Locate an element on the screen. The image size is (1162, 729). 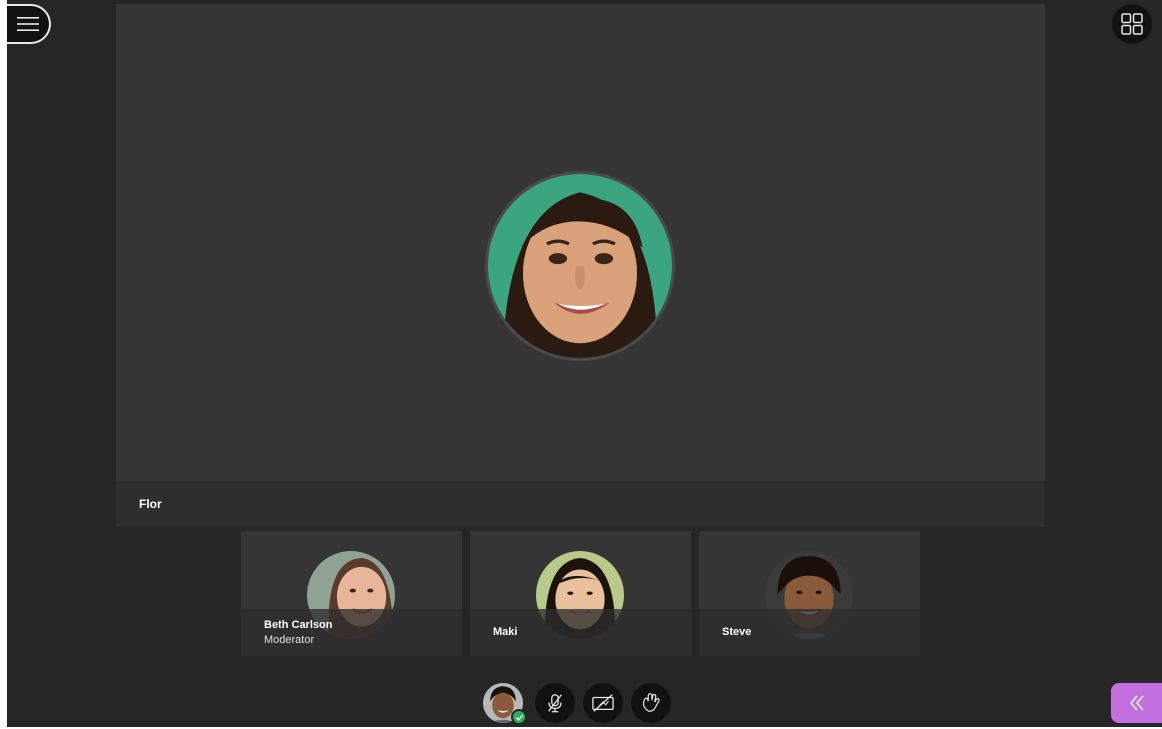
raise-hand-button is located at coordinates (651, 703).